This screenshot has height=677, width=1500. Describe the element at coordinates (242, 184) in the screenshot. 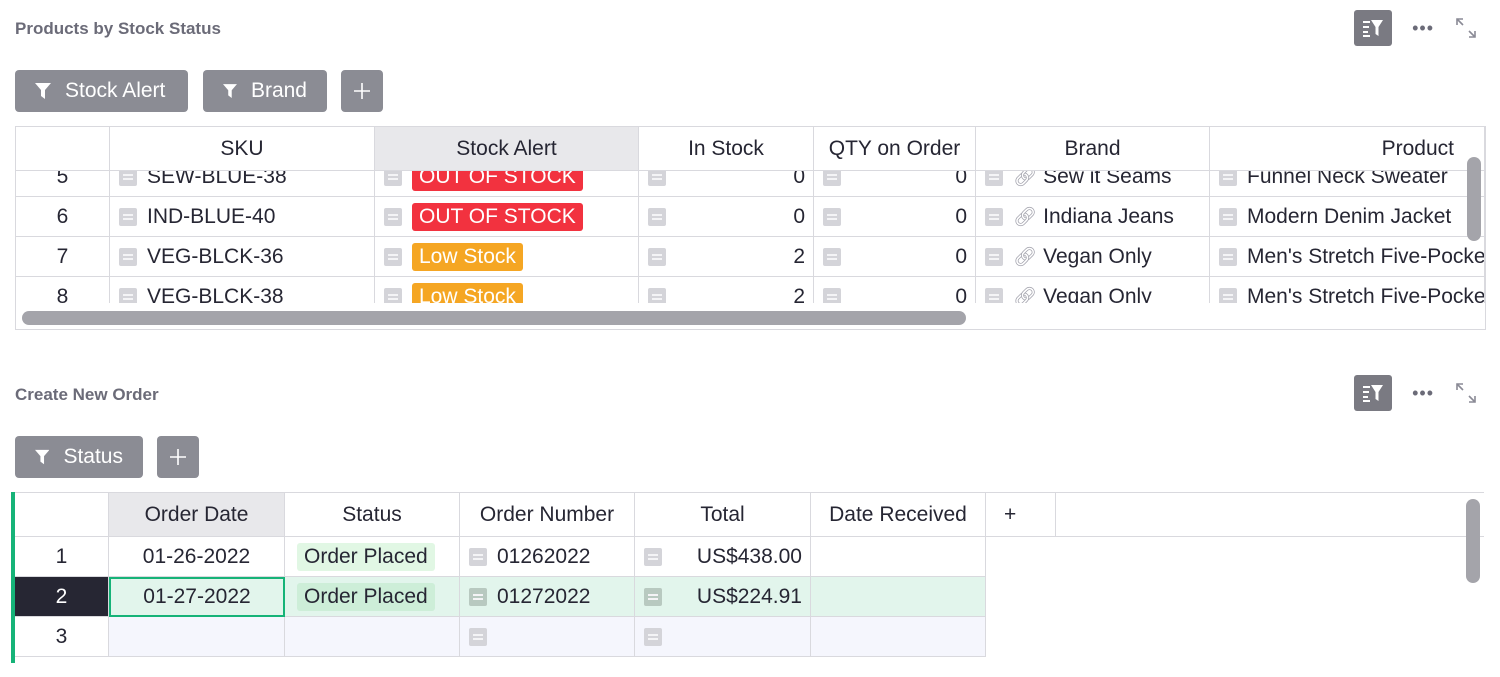

I see `cell-sku: SEW-BLUE-38` at that location.